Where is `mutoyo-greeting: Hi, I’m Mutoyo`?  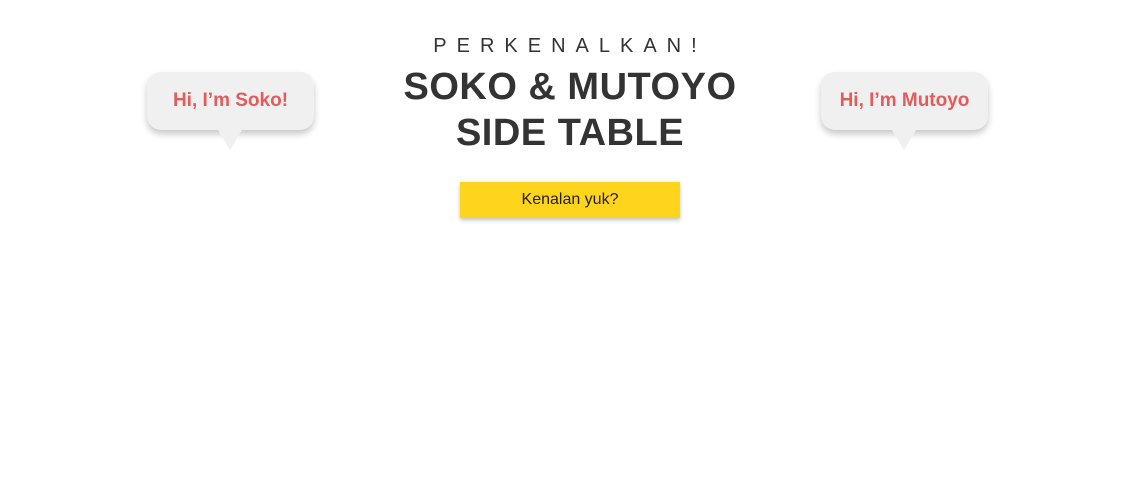
mutoyo-greeting: Hi, I’m Mutoyo is located at coordinates (904, 100).